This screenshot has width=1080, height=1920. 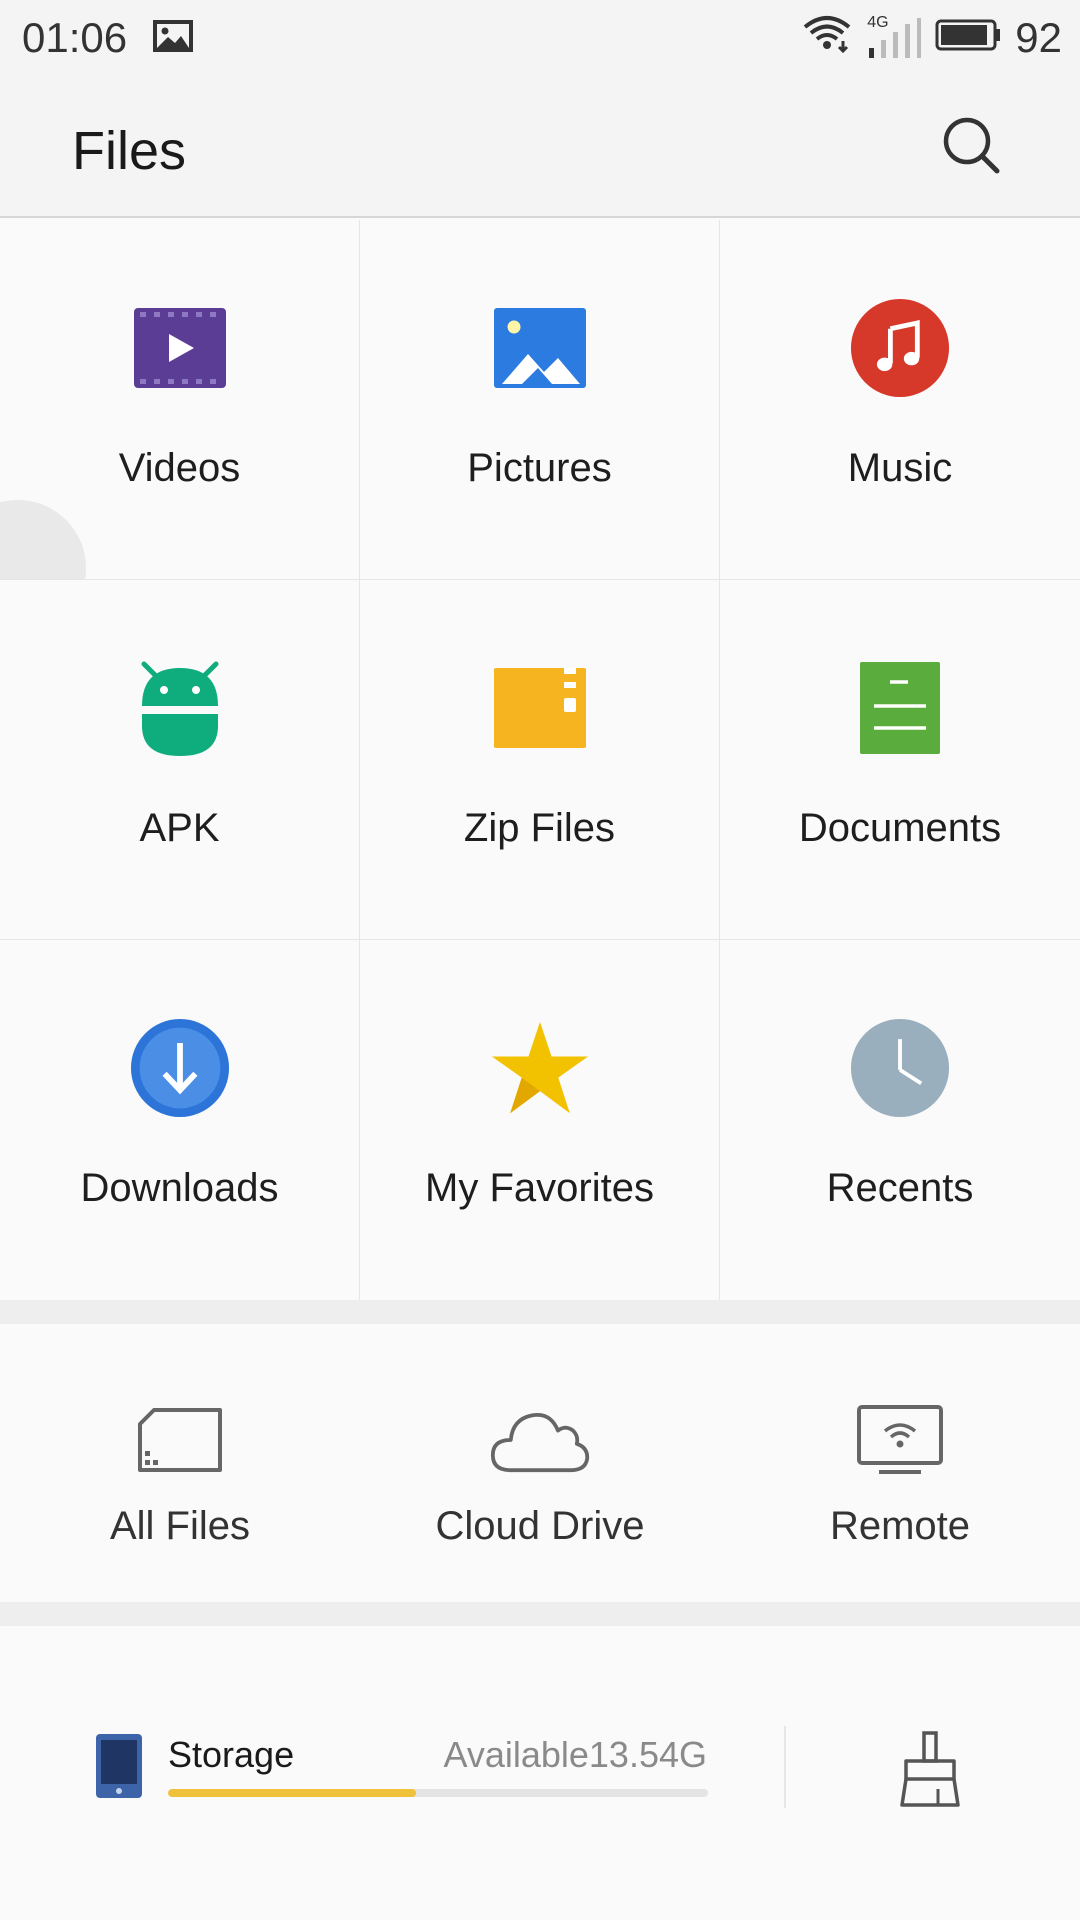 What do you see at coordinates (1038, 37) in the screenshot?
I see `battery-percent: 92` at bounding box center [1038, 37].